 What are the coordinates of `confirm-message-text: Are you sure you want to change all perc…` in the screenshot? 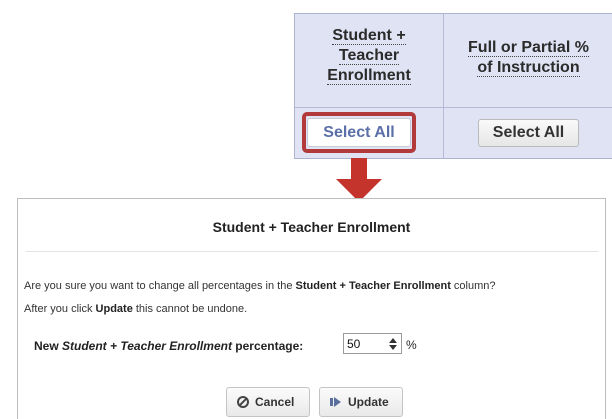 It's located at (160, 286).